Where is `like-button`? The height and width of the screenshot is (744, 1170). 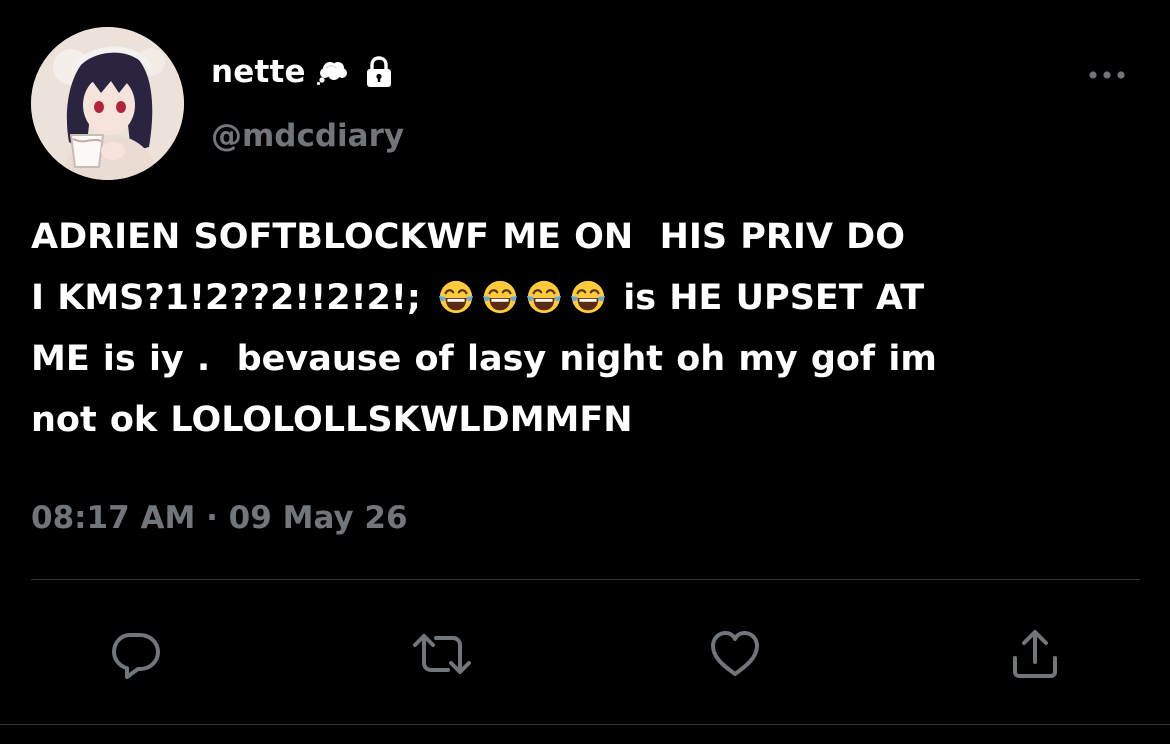 like-button is located at coordinates (735, 654).